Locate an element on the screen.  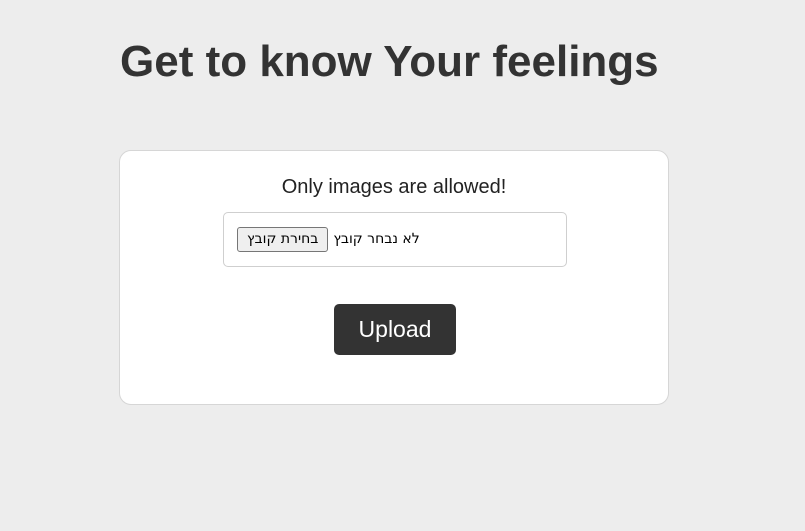
choose-file-button: בחירת קובץ is located at coordinates (283, 239).